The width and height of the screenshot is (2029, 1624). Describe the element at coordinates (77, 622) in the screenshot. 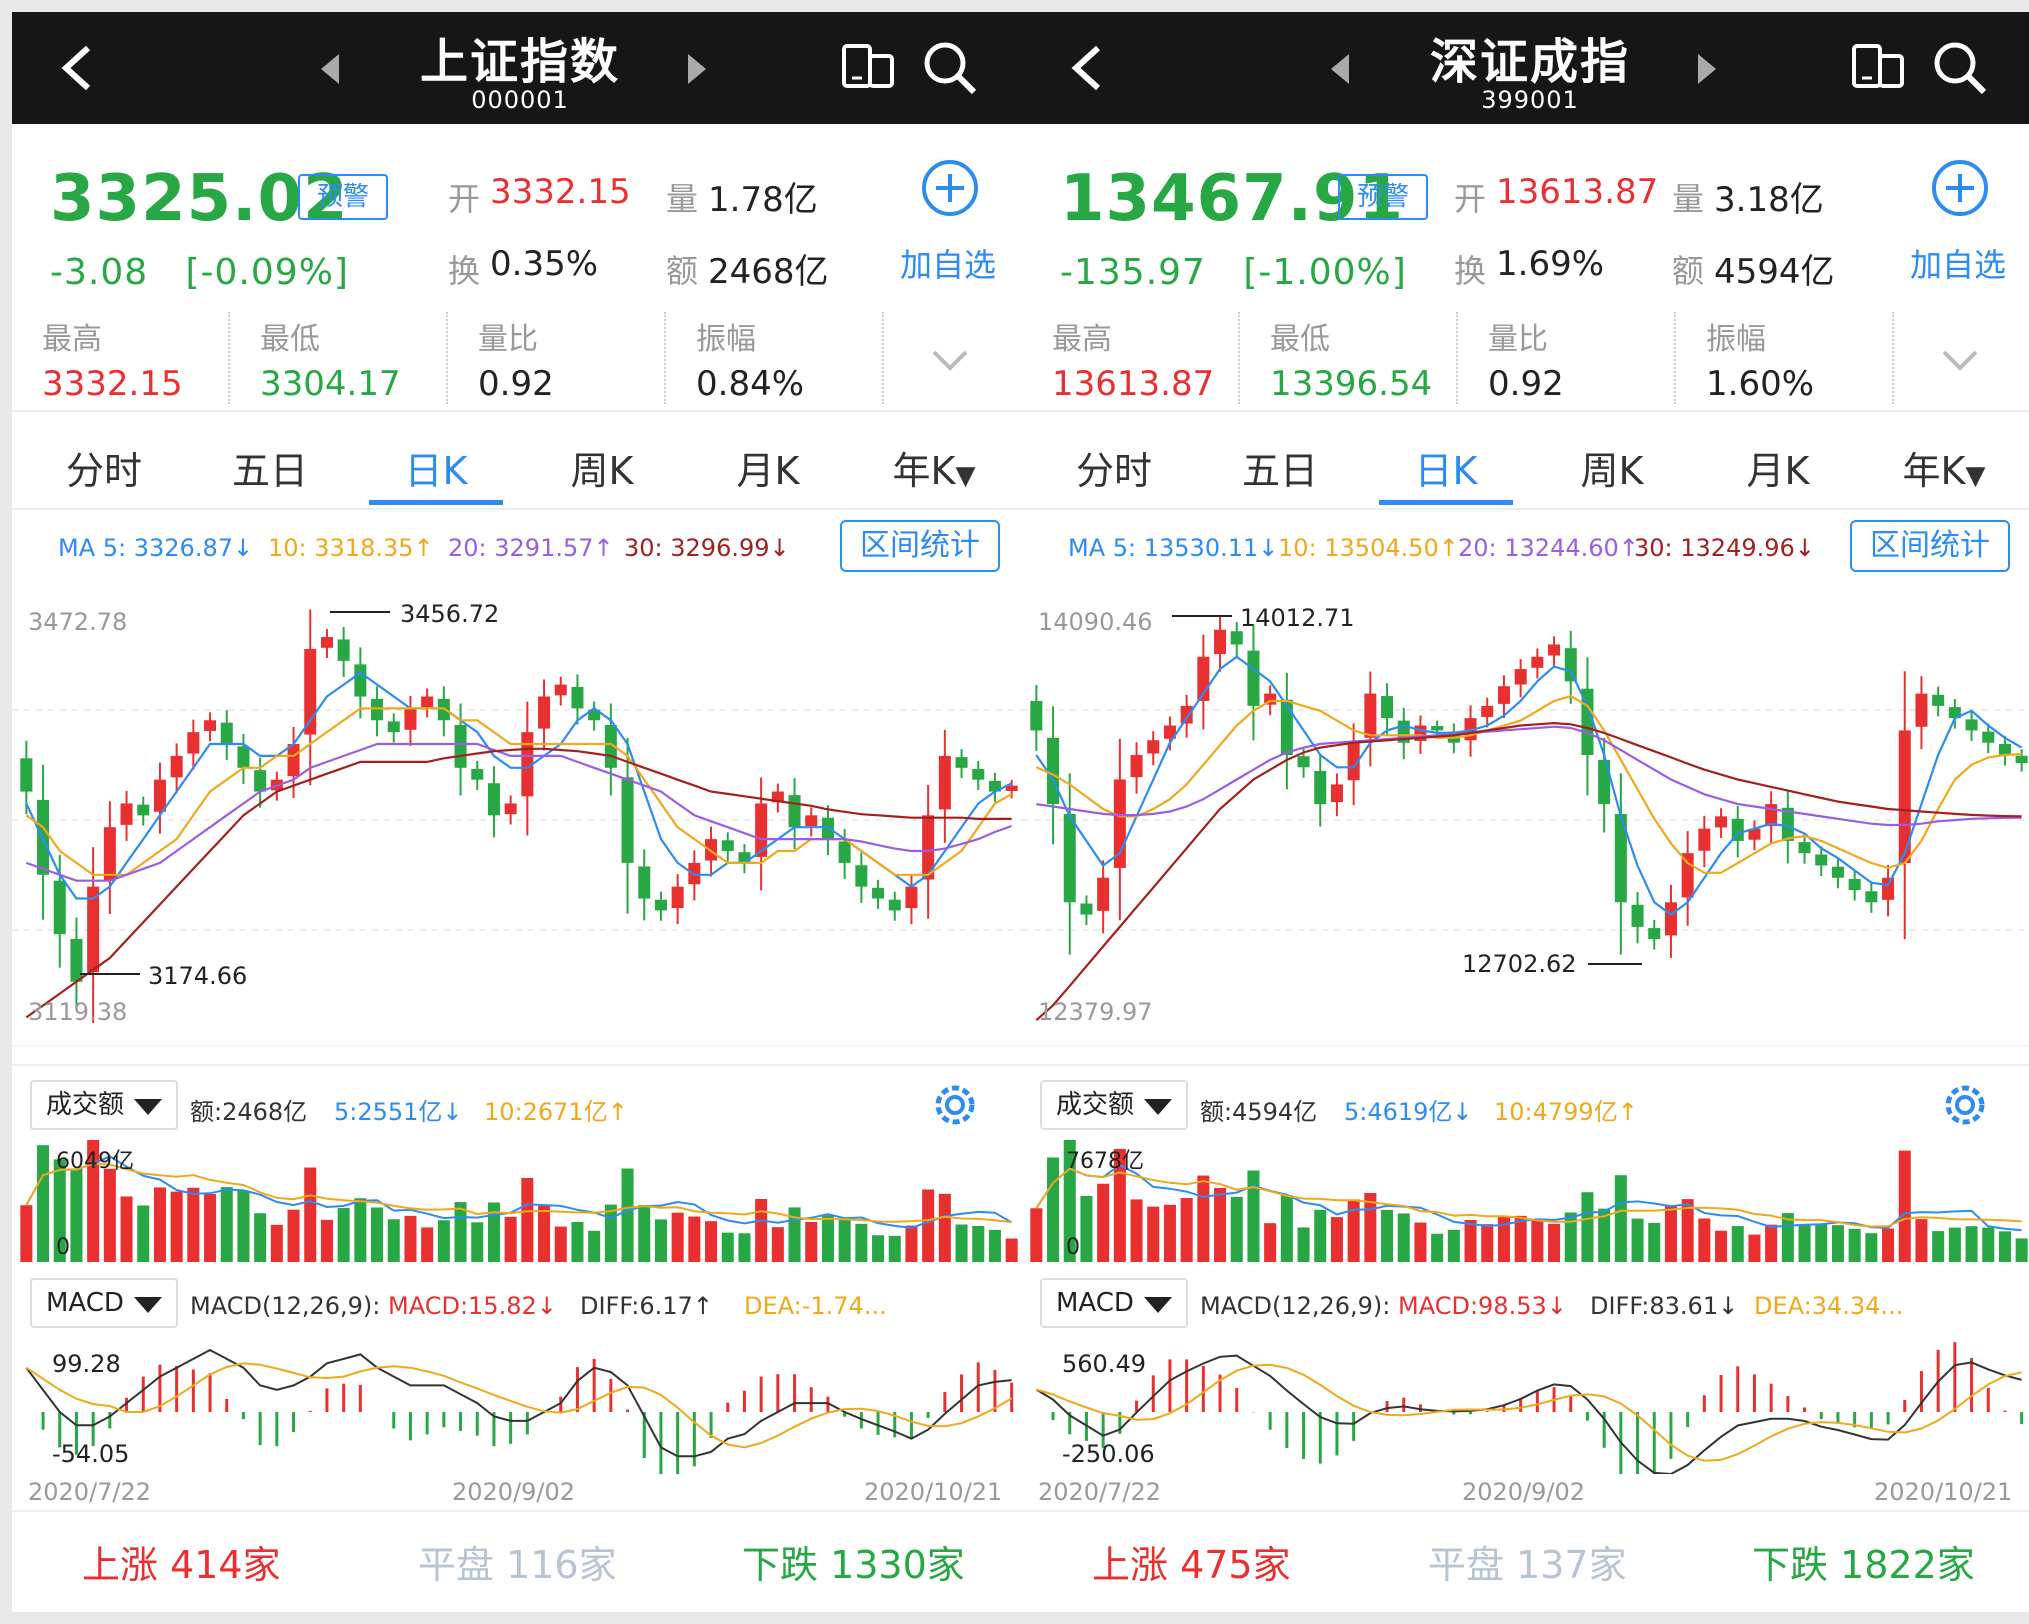

I see `axis-top-label: 3472.78` at that location.